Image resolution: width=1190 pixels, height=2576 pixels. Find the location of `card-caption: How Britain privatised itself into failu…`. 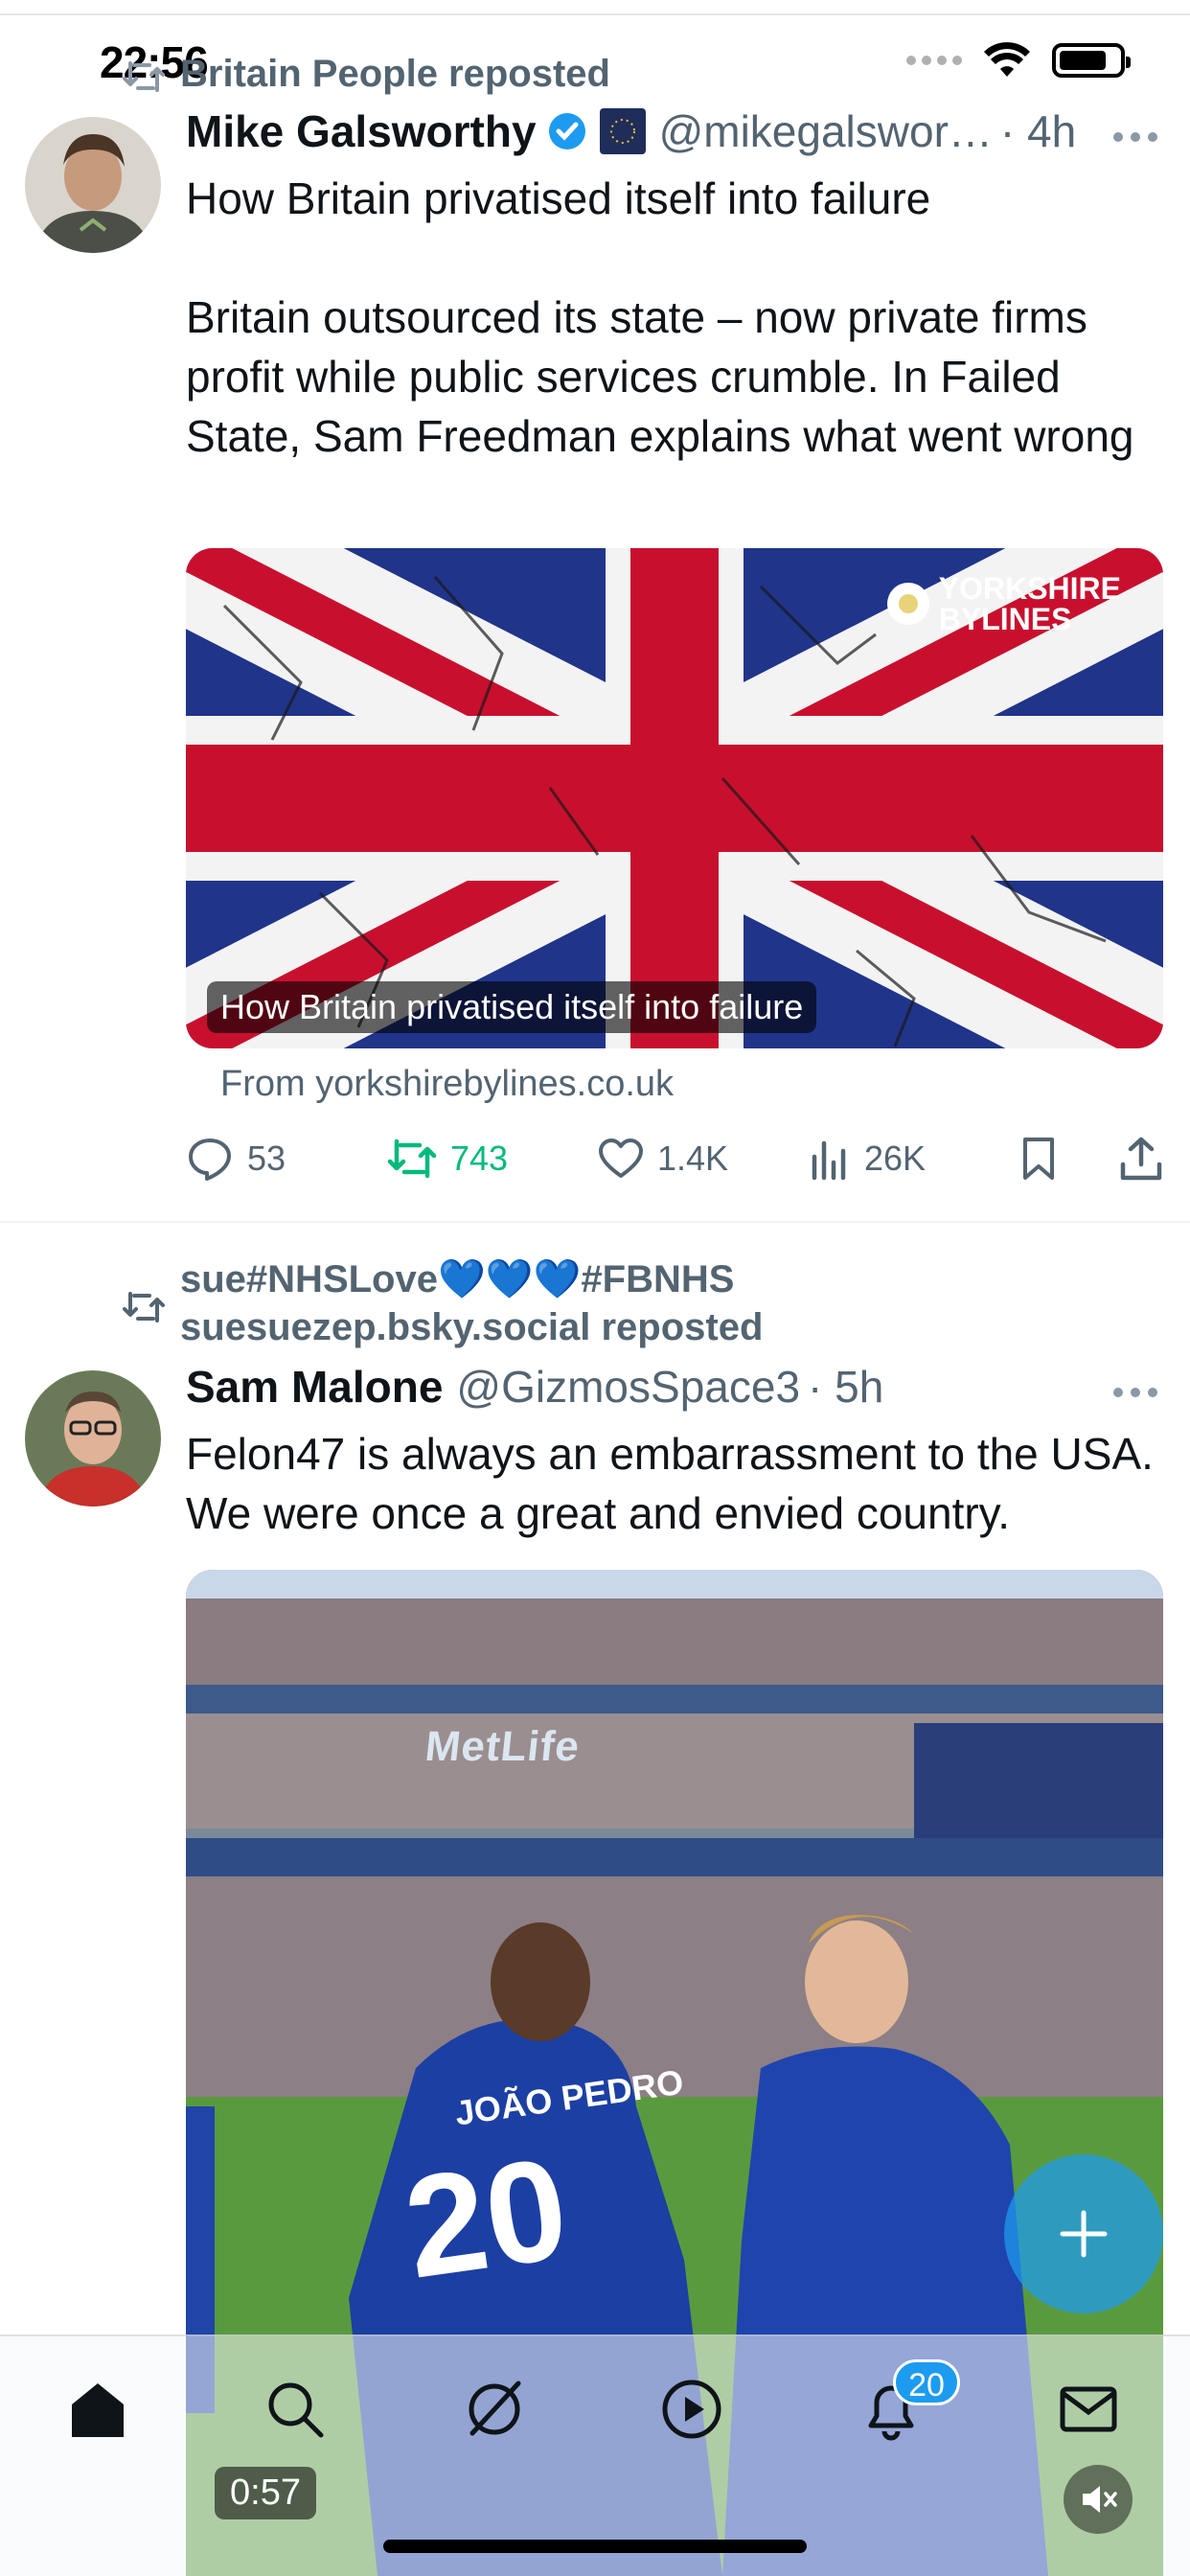

card-caption: How Britain privatised itself into failu… is located at coordinates (512, 1007).